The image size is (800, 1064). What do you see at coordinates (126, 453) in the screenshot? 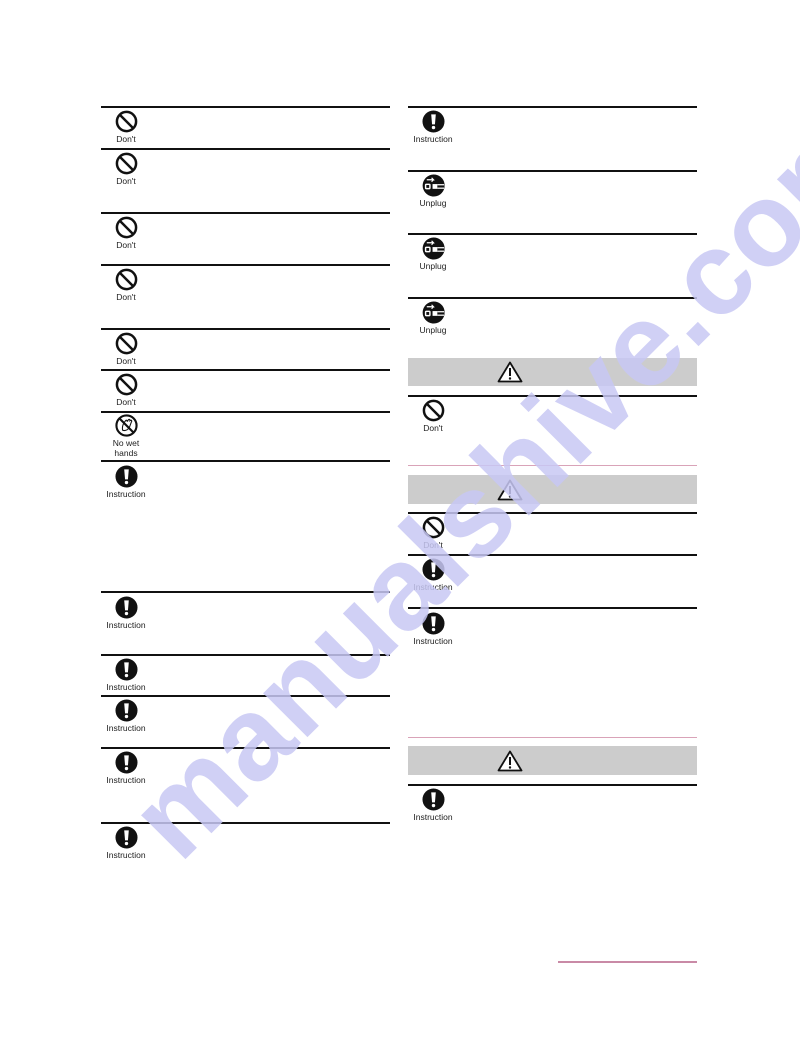
I see `icon-label: hands` at bounding box center [126, 453].